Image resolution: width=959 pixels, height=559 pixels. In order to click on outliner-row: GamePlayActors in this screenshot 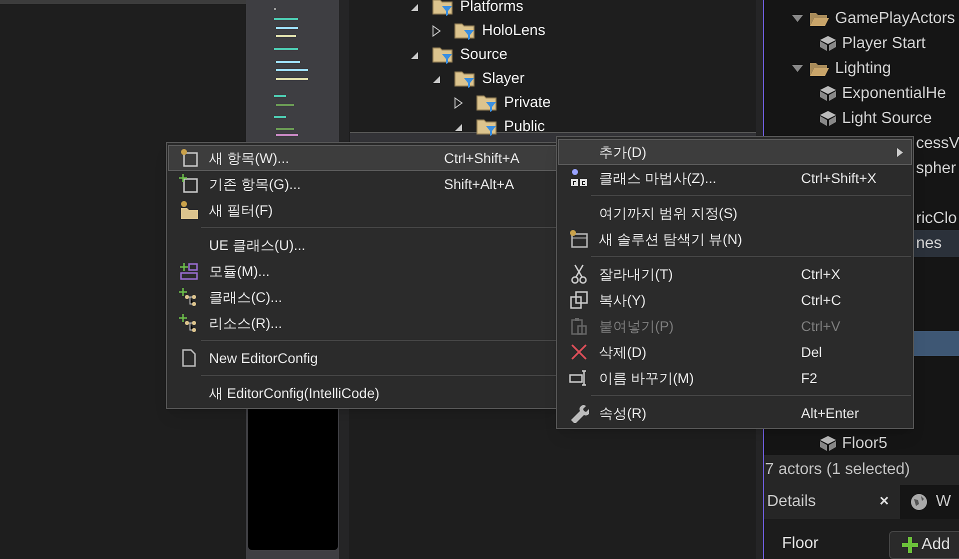, I will do `click(861, 18)`.